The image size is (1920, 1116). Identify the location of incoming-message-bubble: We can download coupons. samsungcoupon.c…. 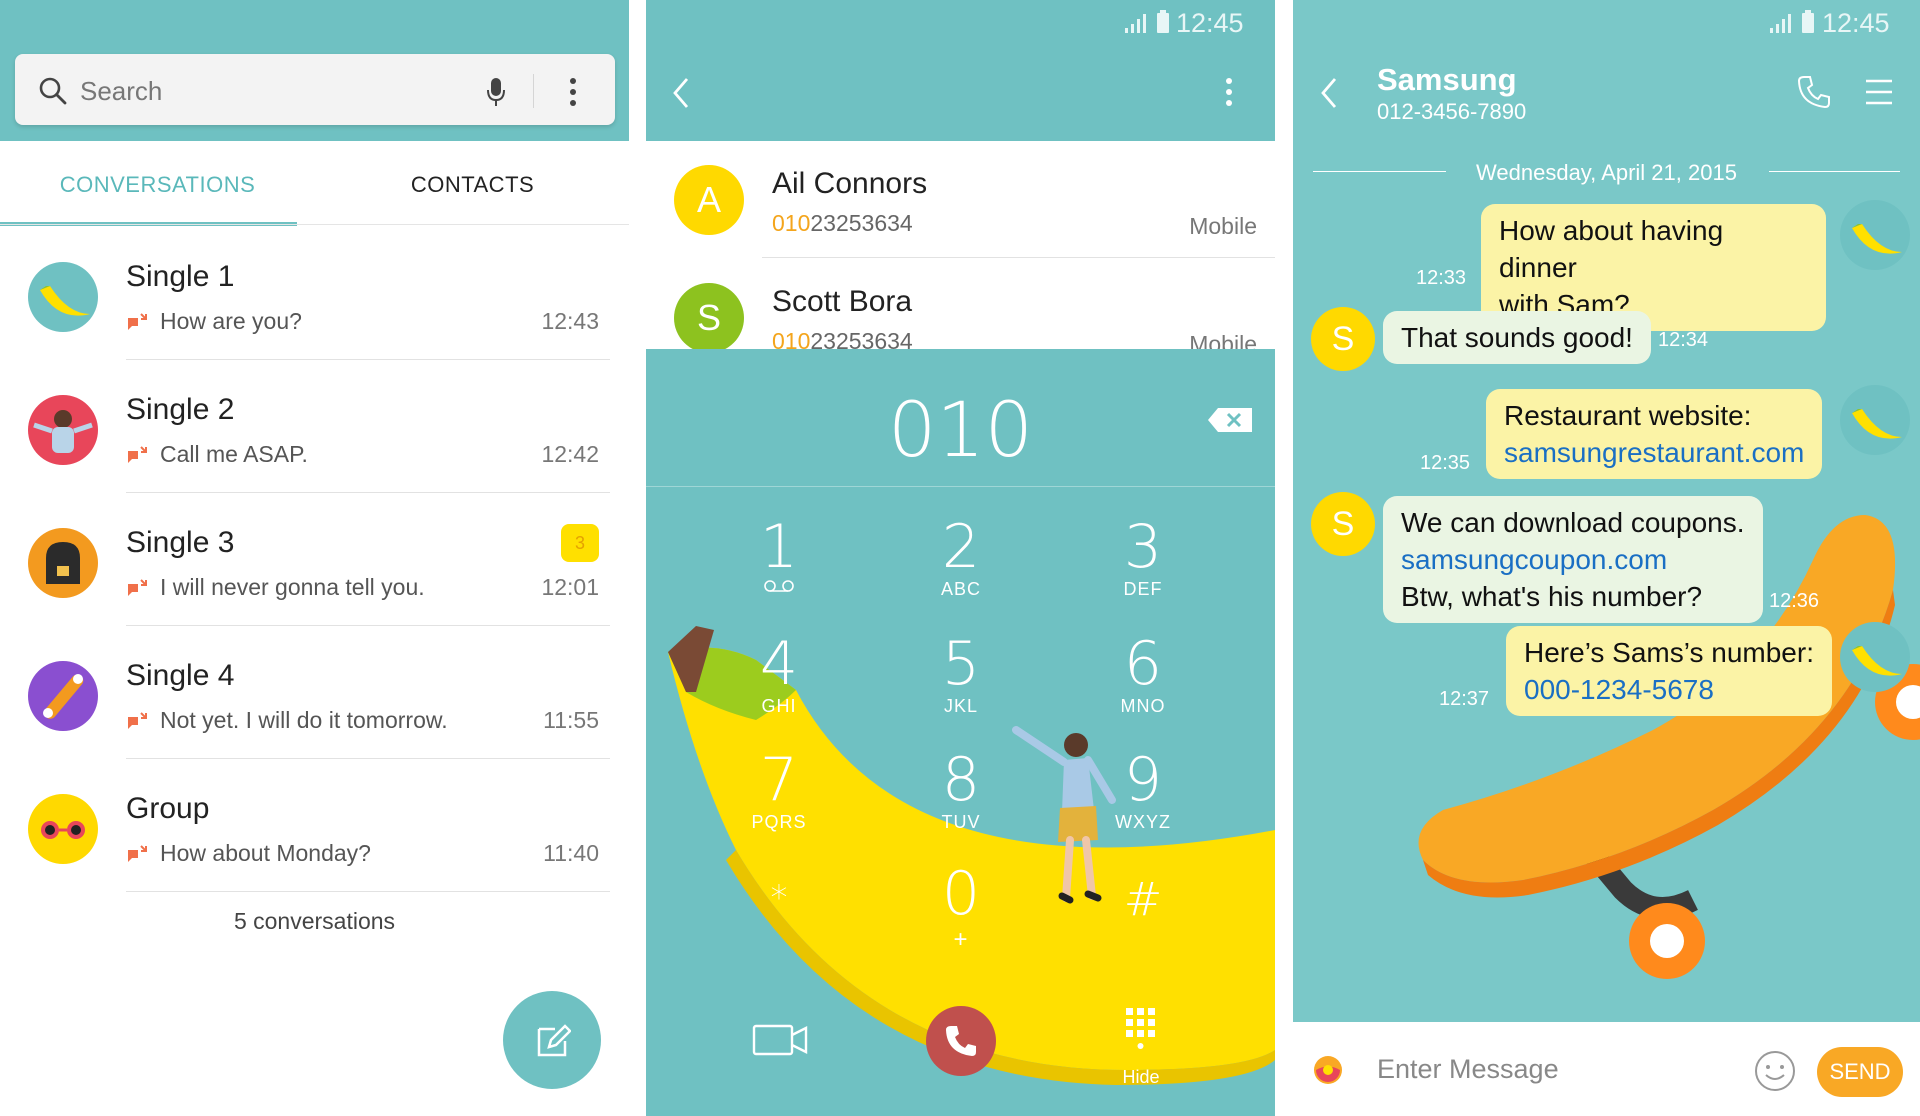
(1573, 559).